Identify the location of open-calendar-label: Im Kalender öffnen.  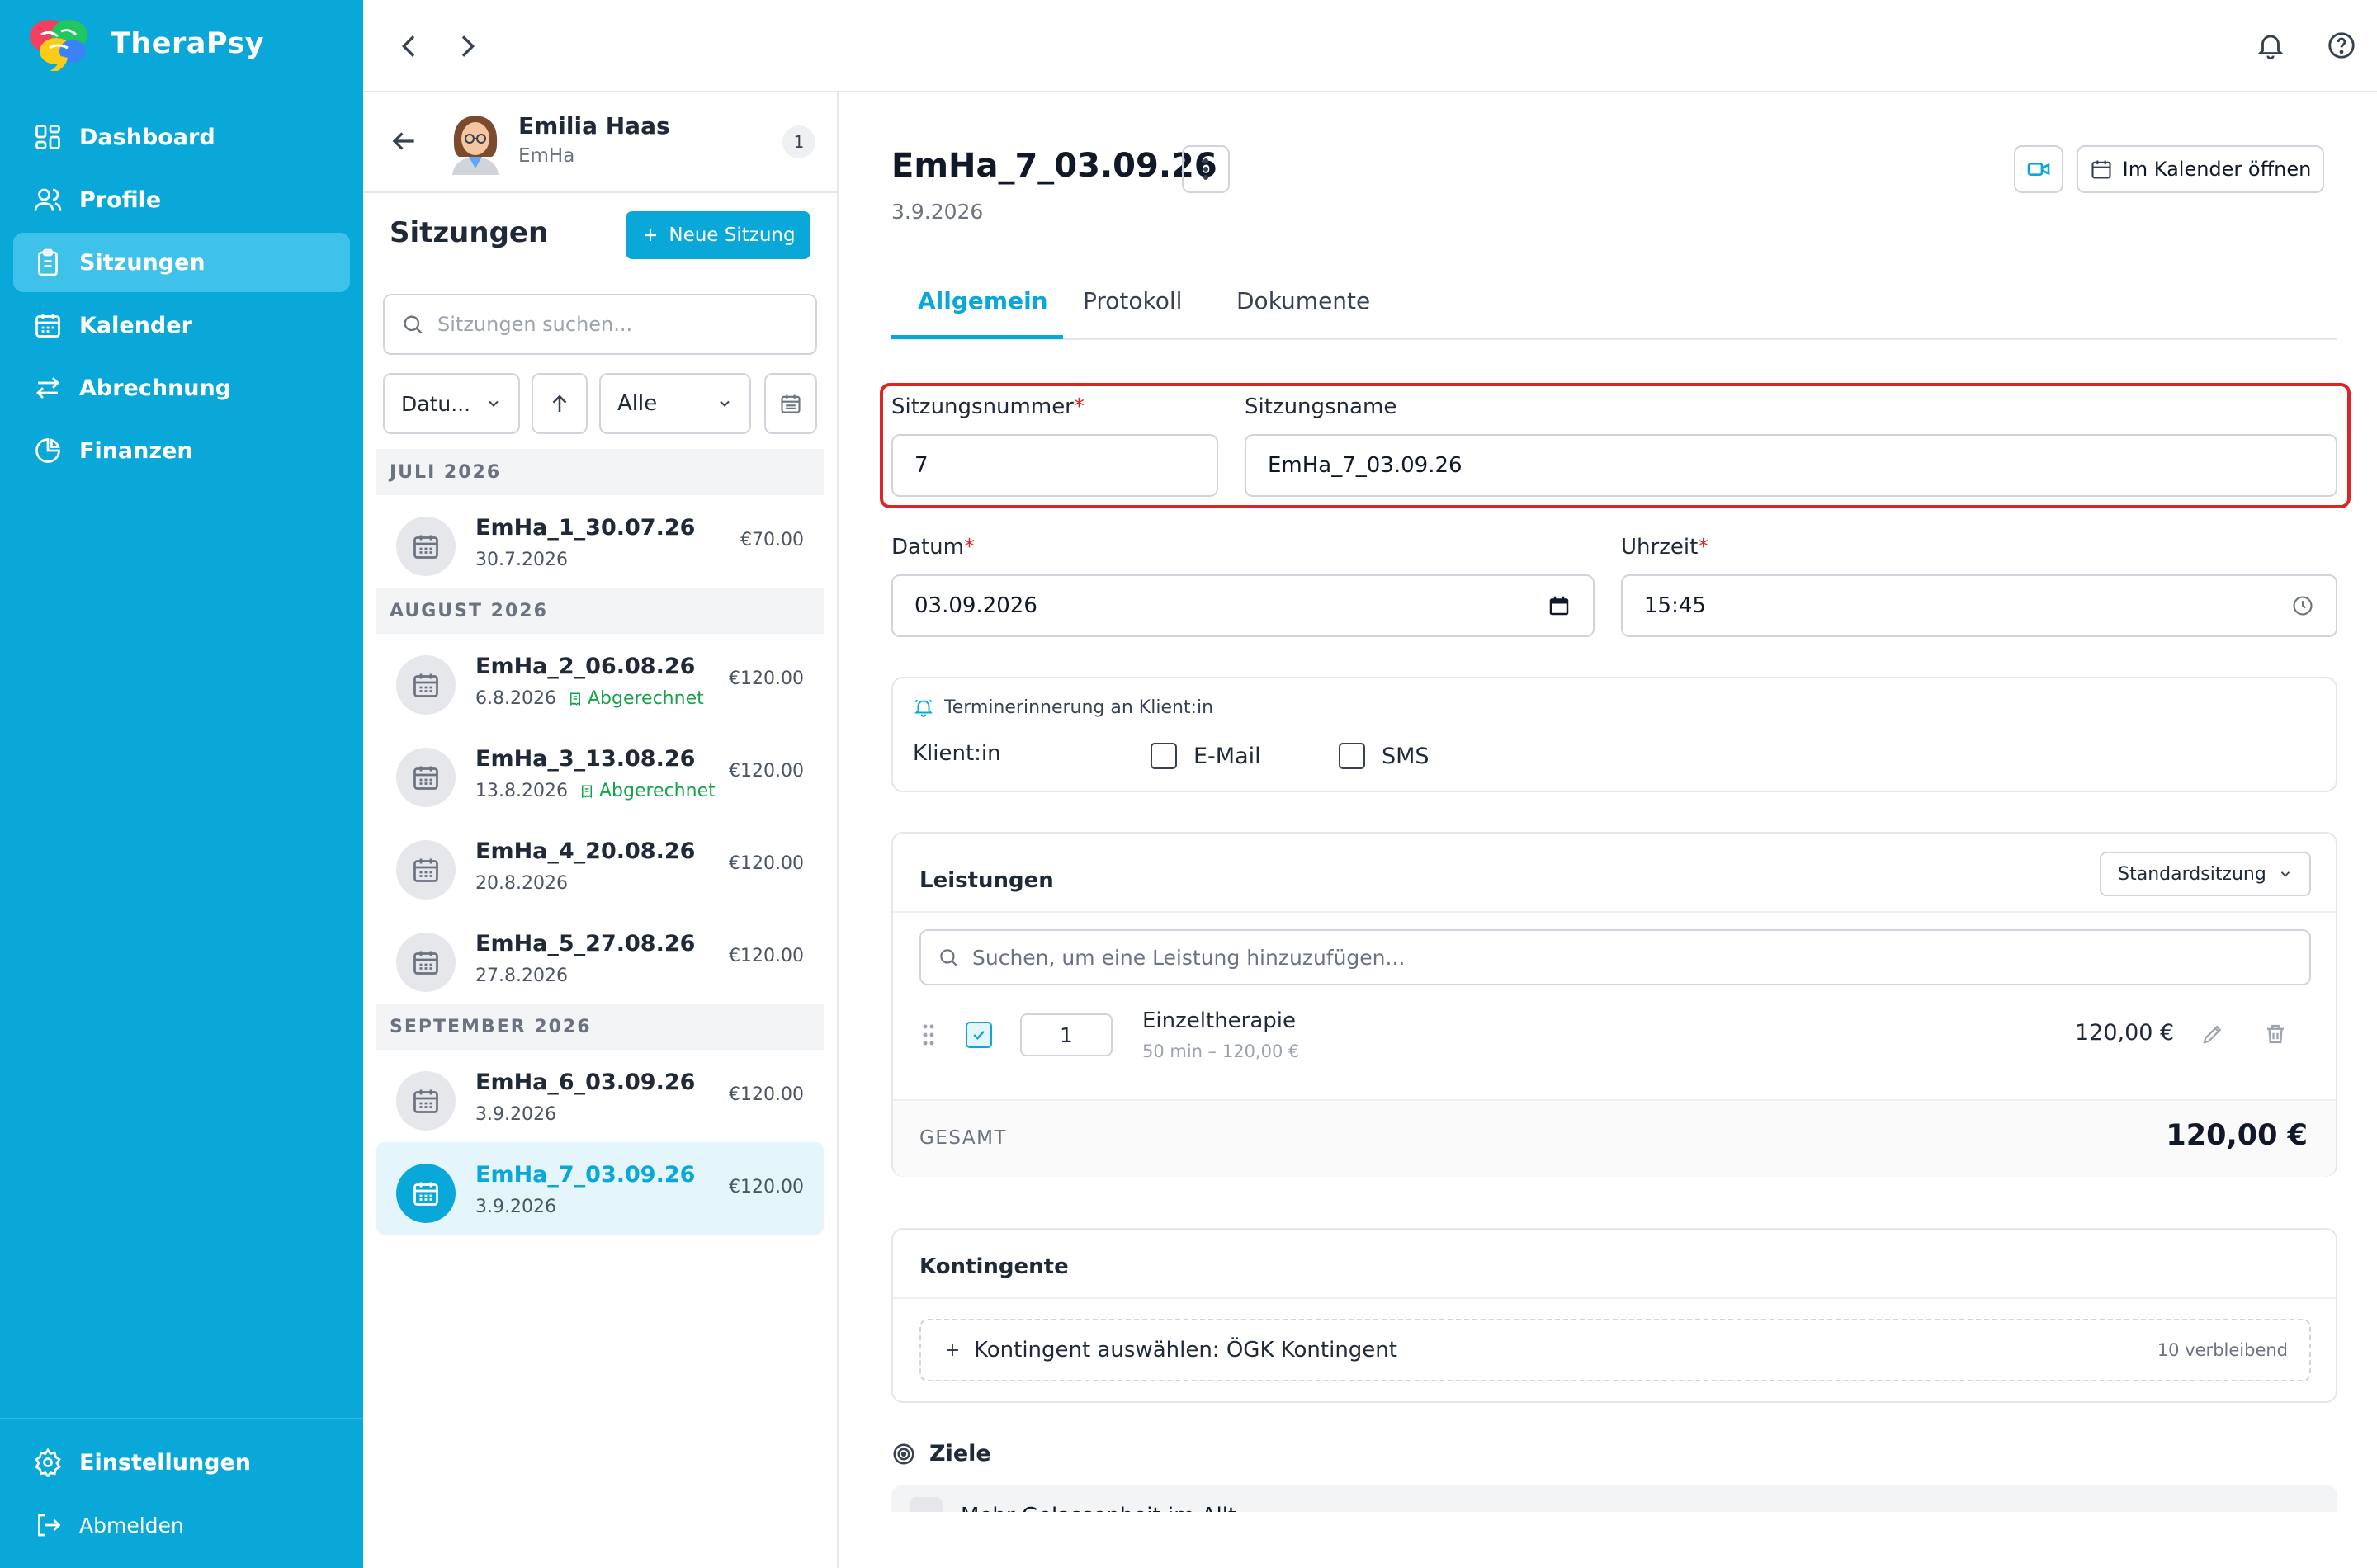
(2217, 169).